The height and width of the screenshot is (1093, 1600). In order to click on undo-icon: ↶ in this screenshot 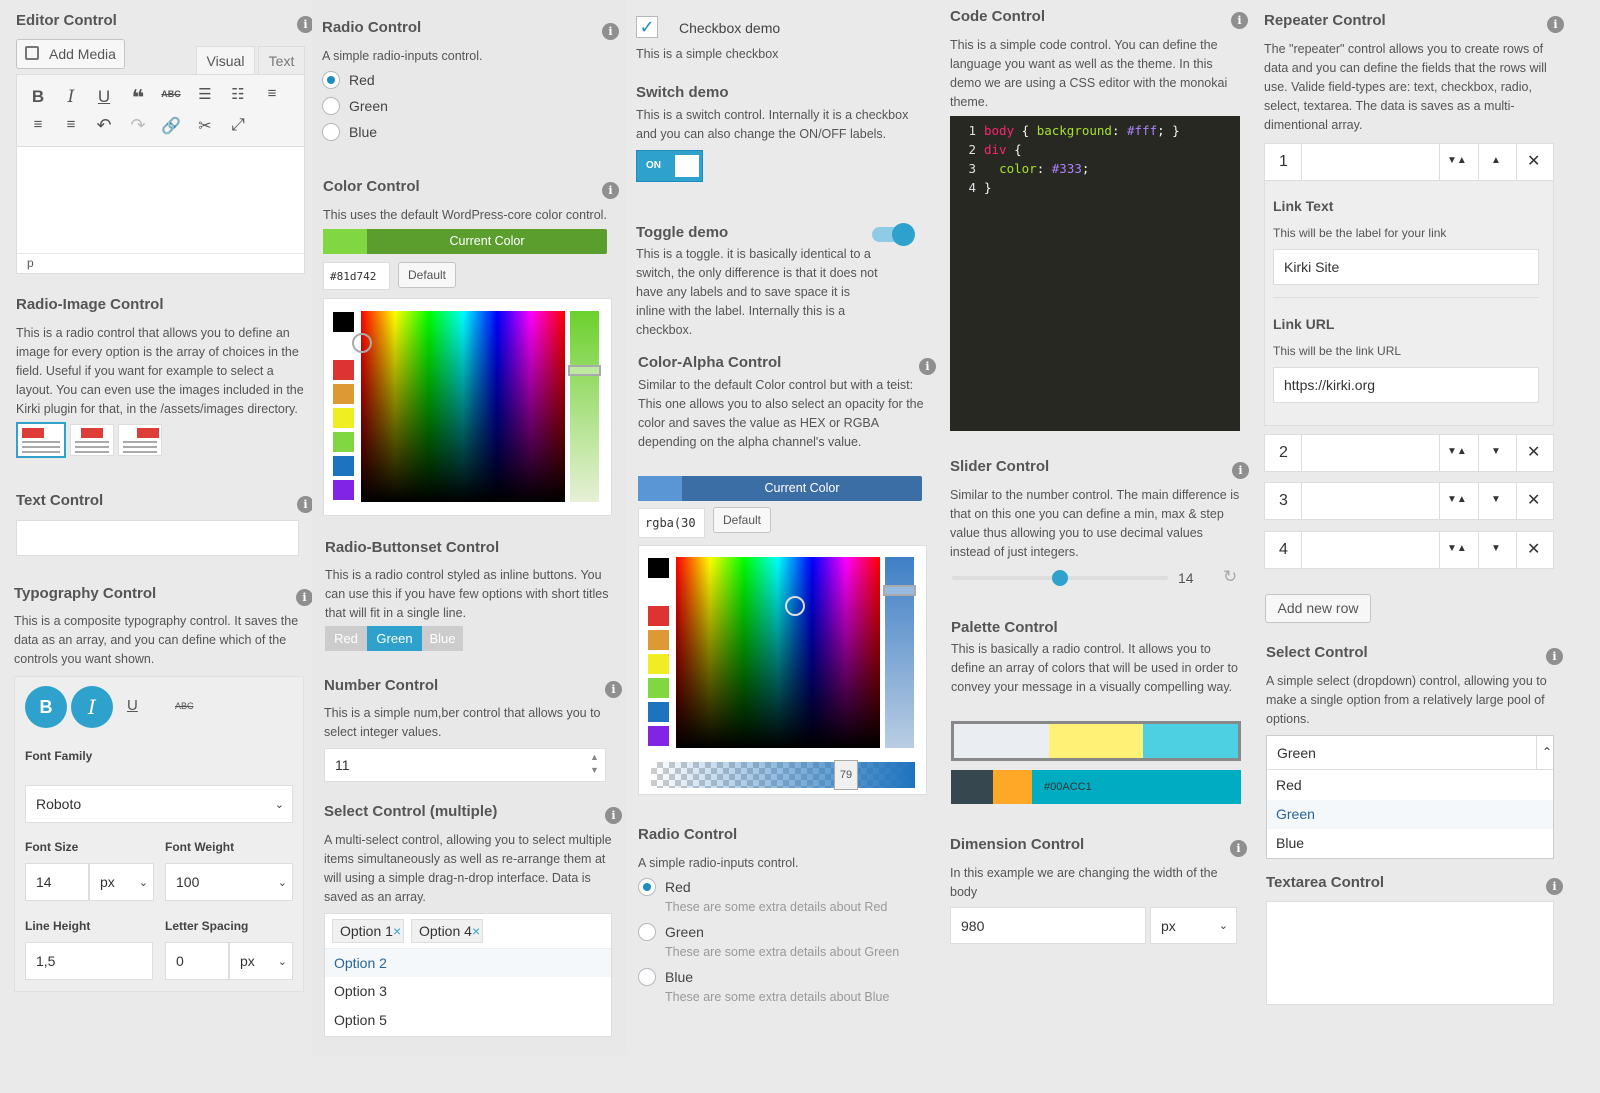, I will do `click(104, 125)`.